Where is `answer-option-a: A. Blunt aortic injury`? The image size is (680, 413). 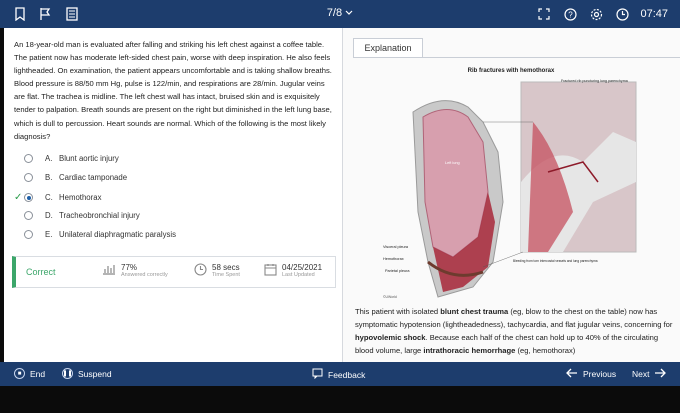 answer-option-a: A. Blunt aortic injury is located at coordinates (66, 158).